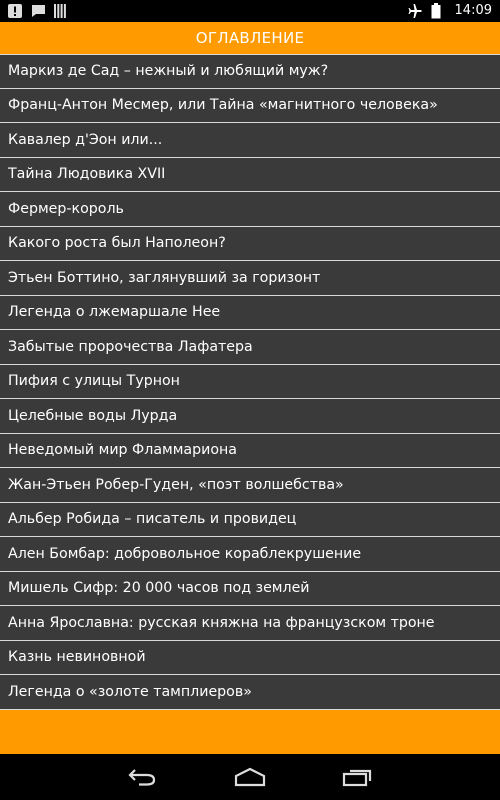  I want to click on back-icon, so click(142, 777).